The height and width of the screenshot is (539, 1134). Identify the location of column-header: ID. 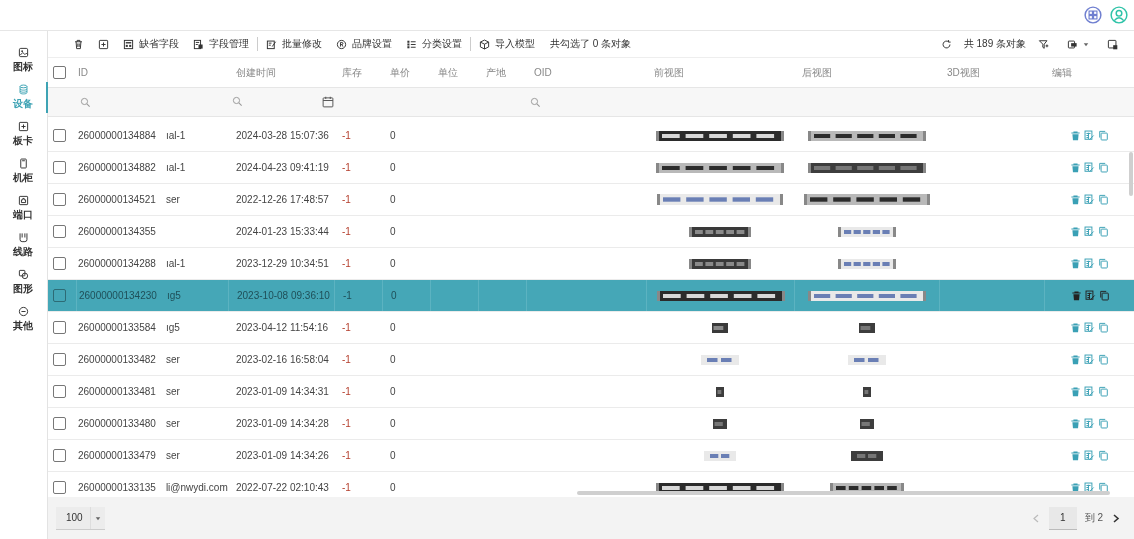
(152, 72).